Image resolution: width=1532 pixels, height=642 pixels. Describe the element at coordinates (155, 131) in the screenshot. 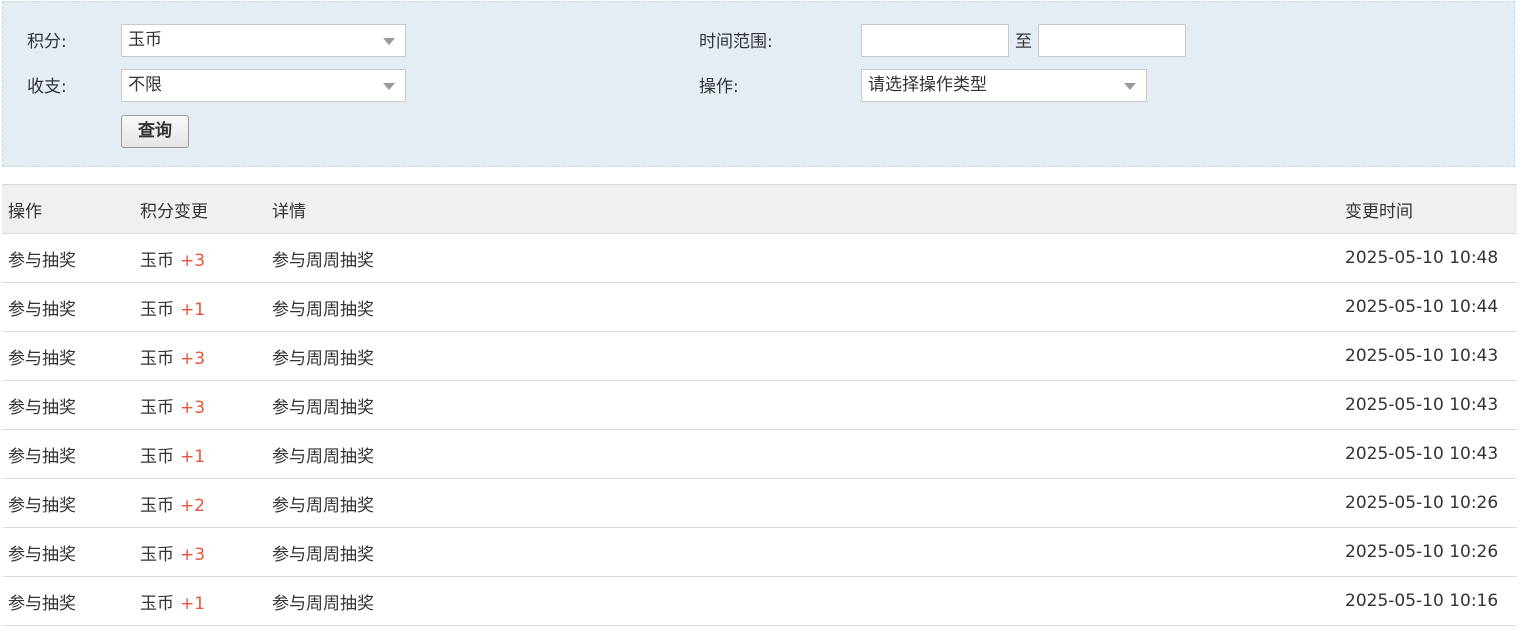

I see `query-button: 查询` at that location.